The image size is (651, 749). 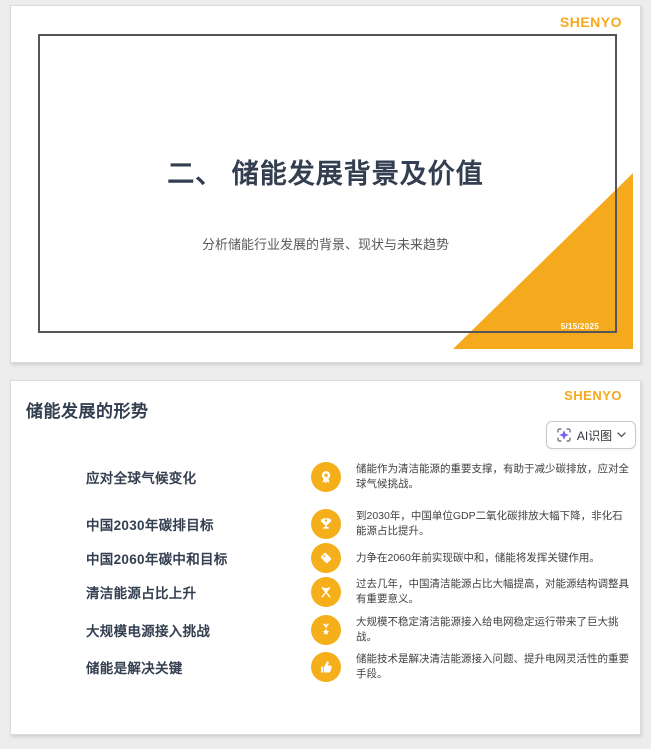 I want to click on medal-star-icon, so click(x=326, y=630).